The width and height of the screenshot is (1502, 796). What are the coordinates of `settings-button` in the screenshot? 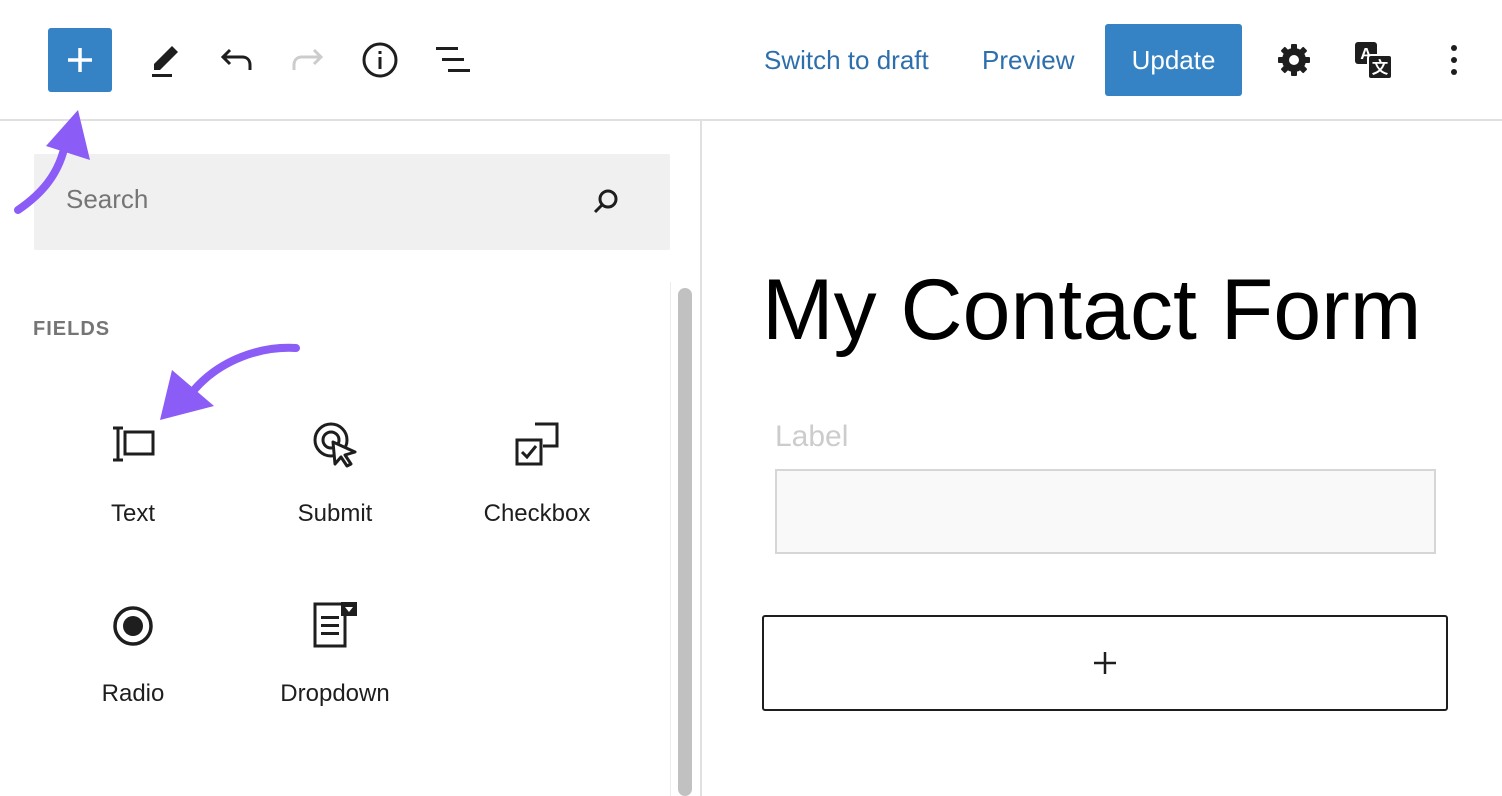 It's located at (1294, 60).